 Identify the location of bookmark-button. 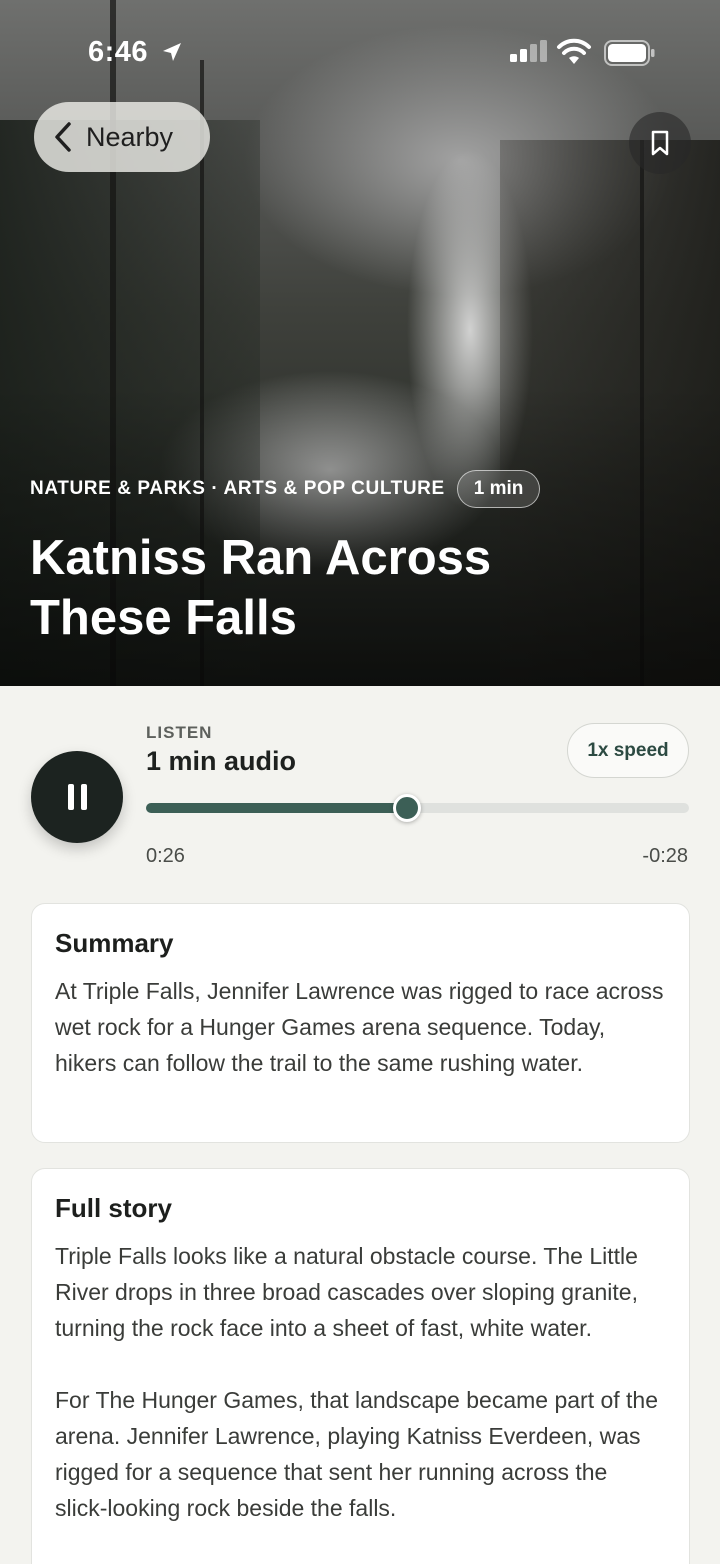
(660, 143).